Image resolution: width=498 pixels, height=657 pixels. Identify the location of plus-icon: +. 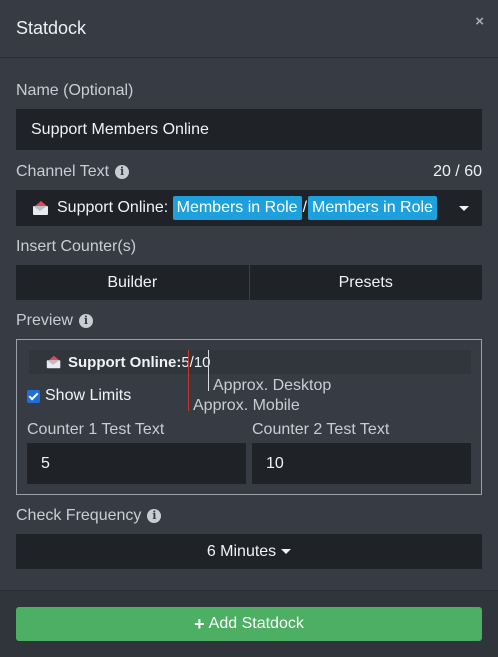
(199, 623).